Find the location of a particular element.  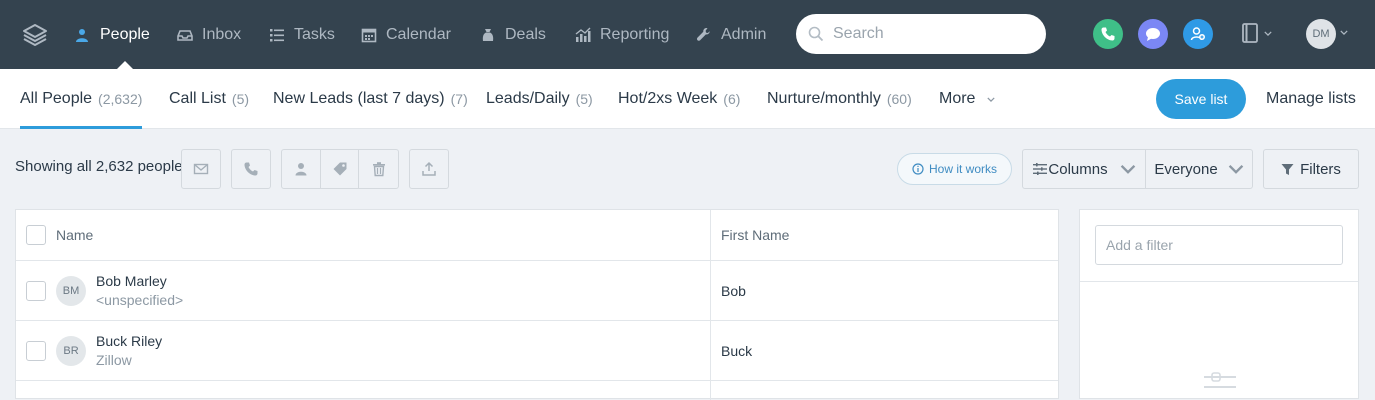

tab-count: (60) is located at coordinates (899, 99).